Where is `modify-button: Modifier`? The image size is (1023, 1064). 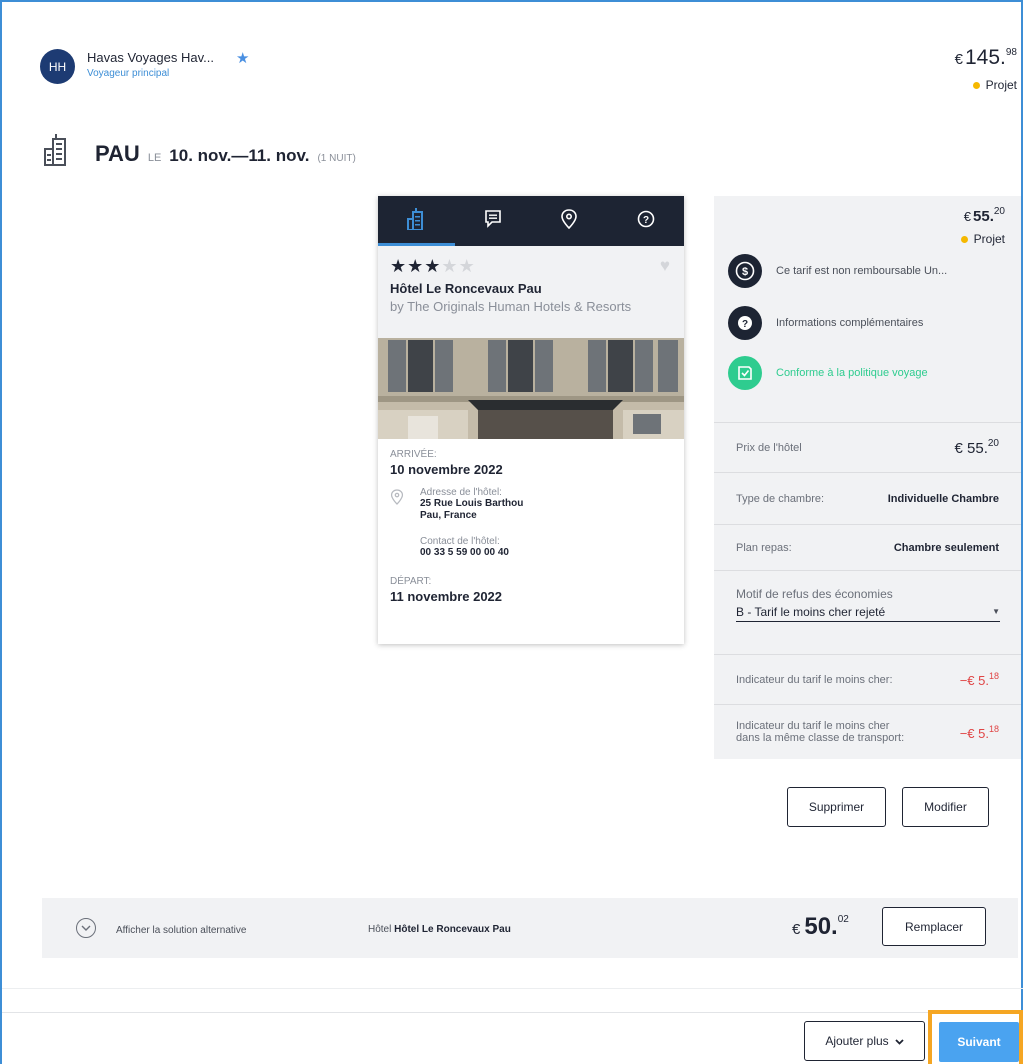
modify-button: Modifier is located at coordinates (945, 807).